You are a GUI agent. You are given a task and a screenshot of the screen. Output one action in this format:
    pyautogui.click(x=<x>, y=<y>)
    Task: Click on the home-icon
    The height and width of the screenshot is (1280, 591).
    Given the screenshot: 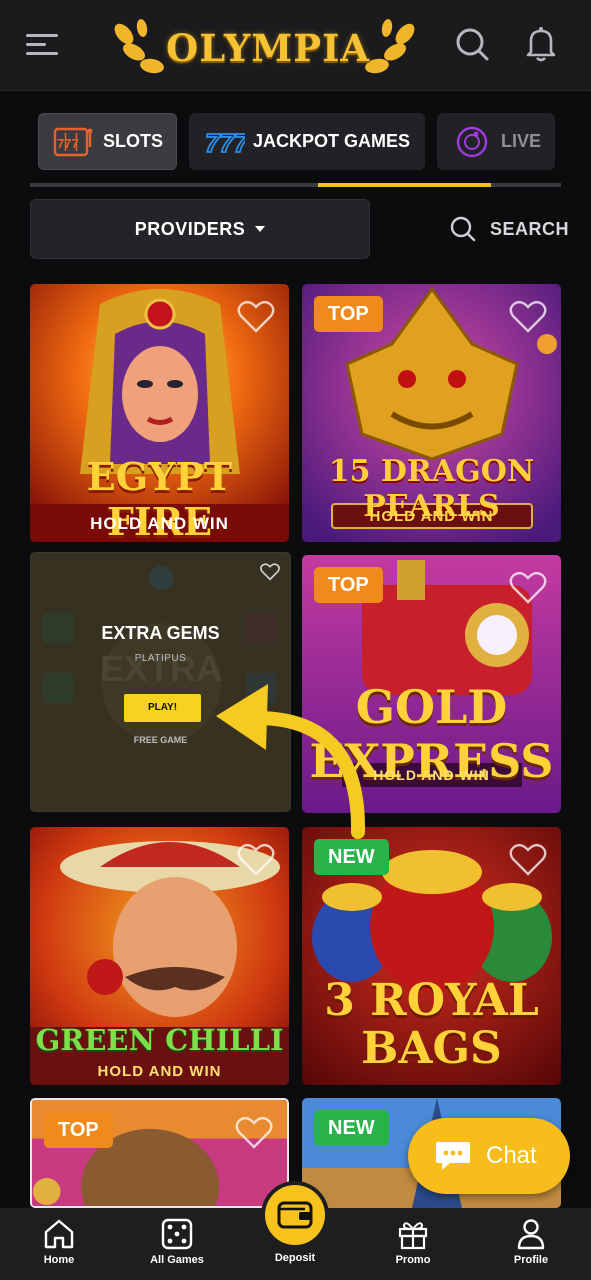 What is the action you would take?
    pyautogui.click(x=59, y=1234)
    